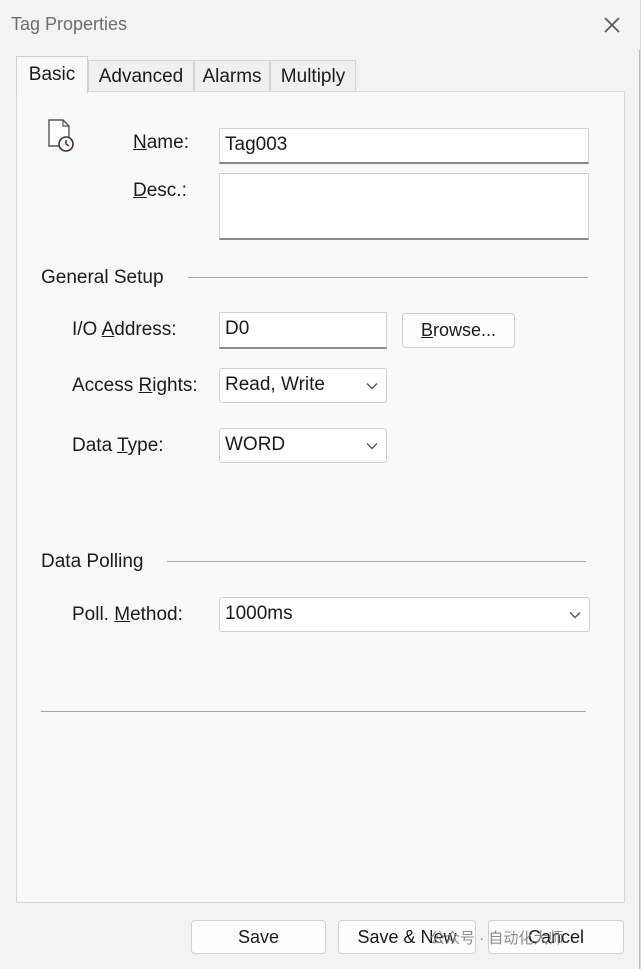  What do you see at coordinates (388, 277) in the screenshot?
I see `general-setup-divider` at bounding box center [388, 277].